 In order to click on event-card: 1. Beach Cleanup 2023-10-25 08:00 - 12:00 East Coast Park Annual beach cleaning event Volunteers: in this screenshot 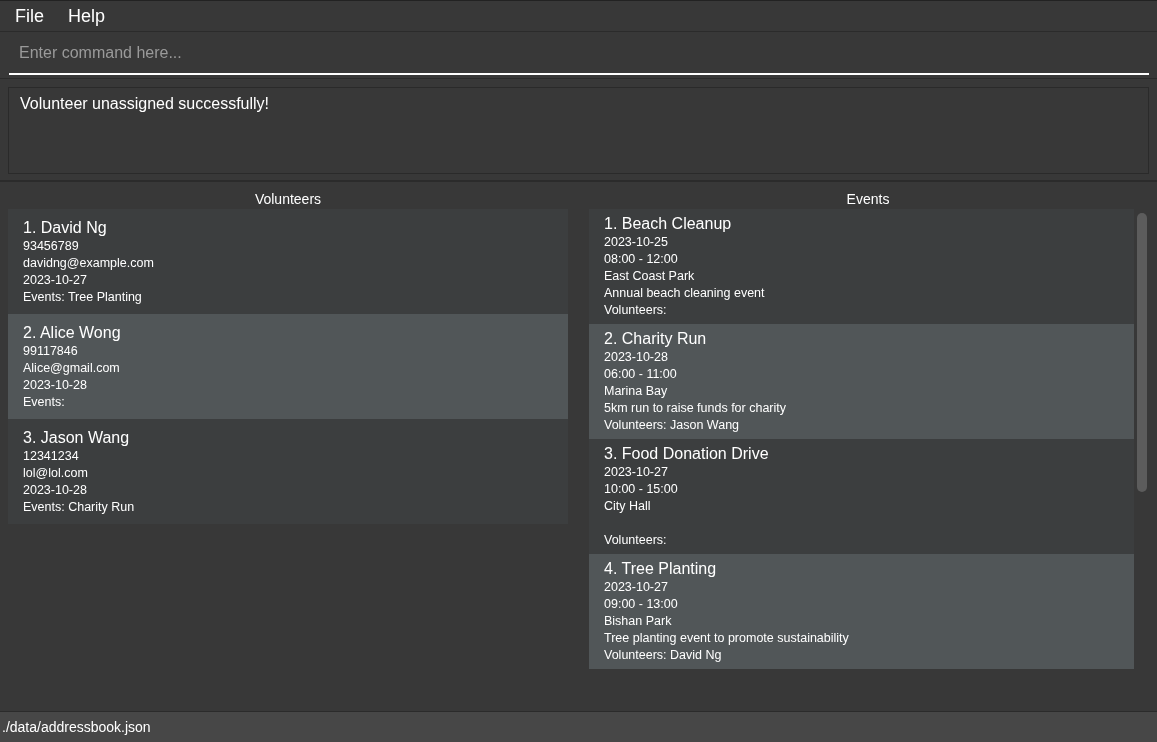, I will do `click(861, 266)`.